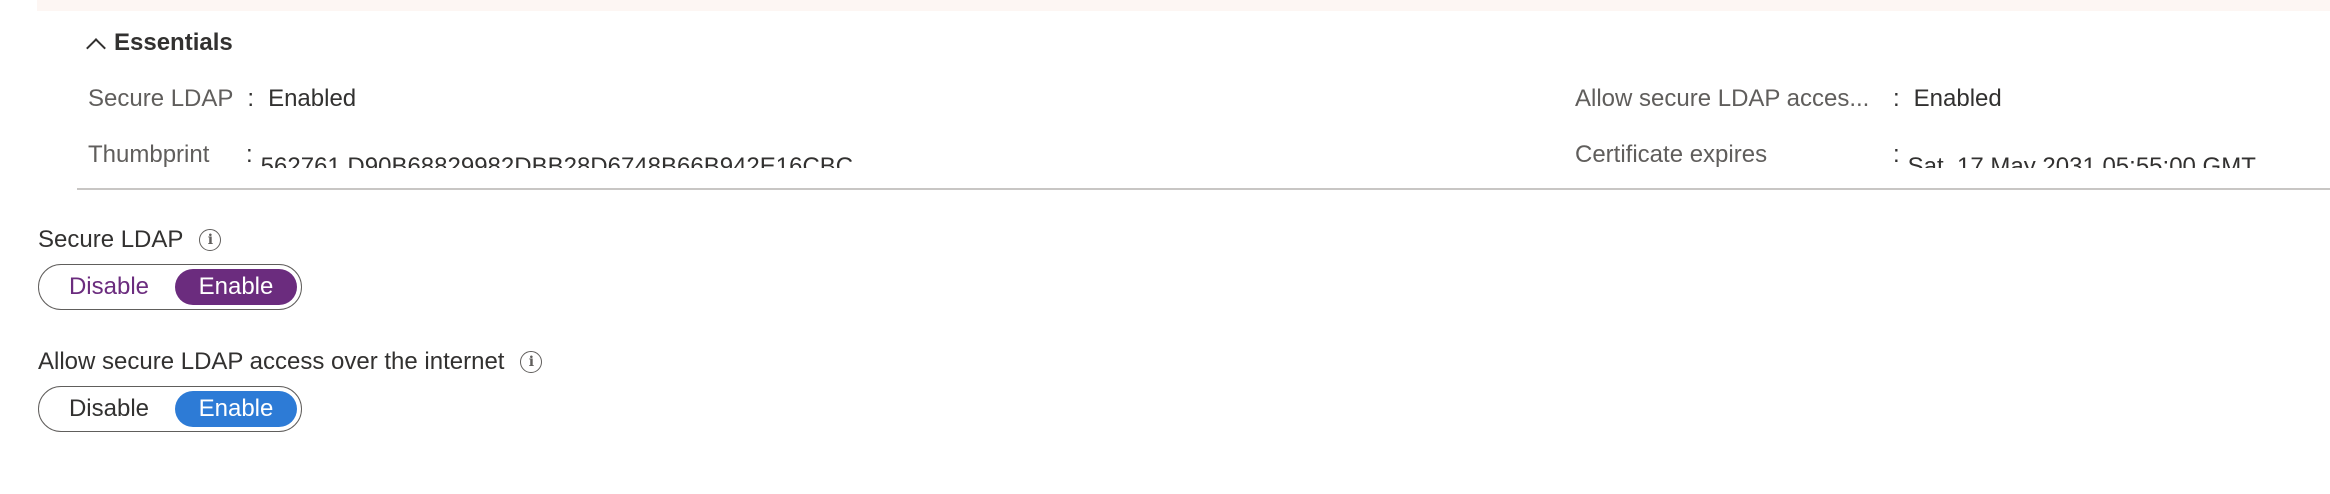  What do you see at coordinates (111, 239) in the screenshot?
I see `secure-ldap-label-text: Secure LDAP` at bounding box center [111, 239].